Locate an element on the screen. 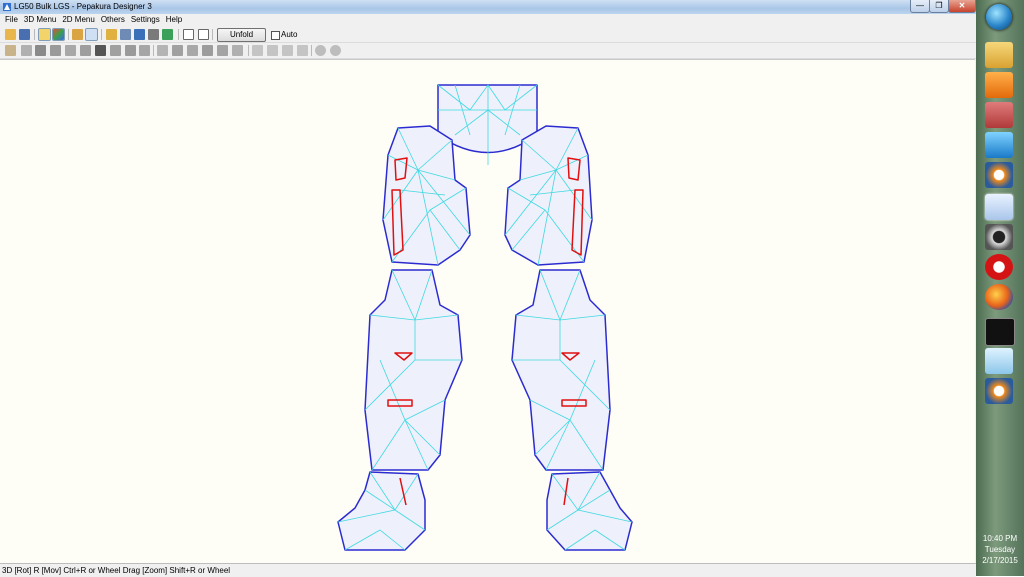 Image resolution: width=1024 pixels, height=577 pixels. redo-icon is located at coordinates (320, 50).